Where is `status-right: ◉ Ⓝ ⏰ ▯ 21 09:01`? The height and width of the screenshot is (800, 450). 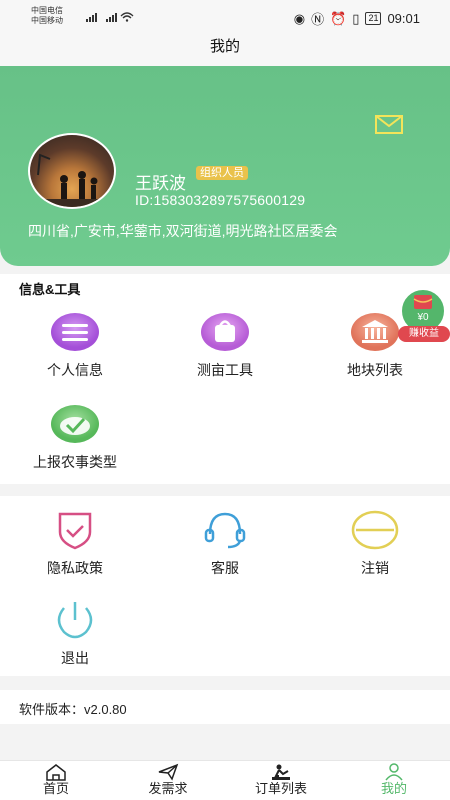
status-right: ◉ Ⓝ ⏰ ▯ 21 09:01 is located at coordinates (357, 18).